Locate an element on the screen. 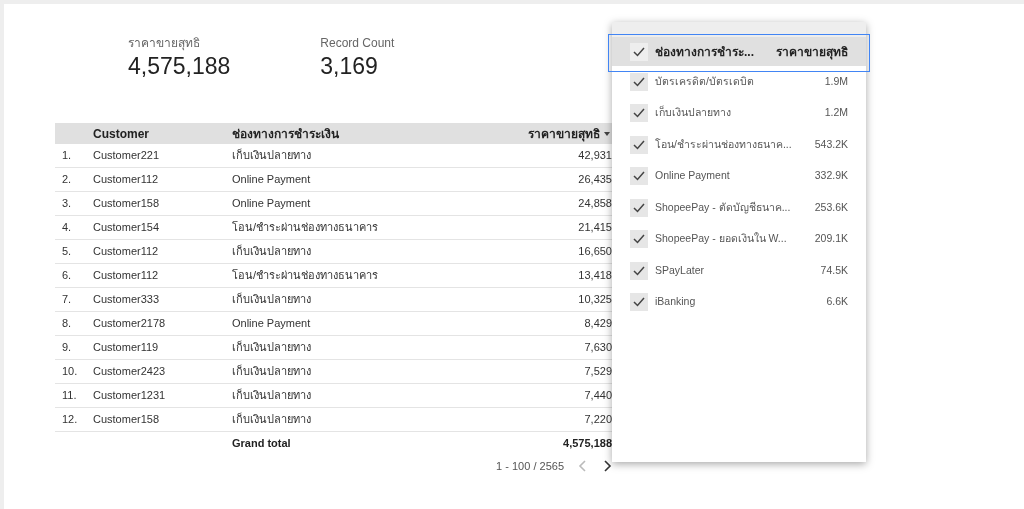 The image size is (1024, 509). table-cell-text: 21,415 is located at coordinates (594, 228).